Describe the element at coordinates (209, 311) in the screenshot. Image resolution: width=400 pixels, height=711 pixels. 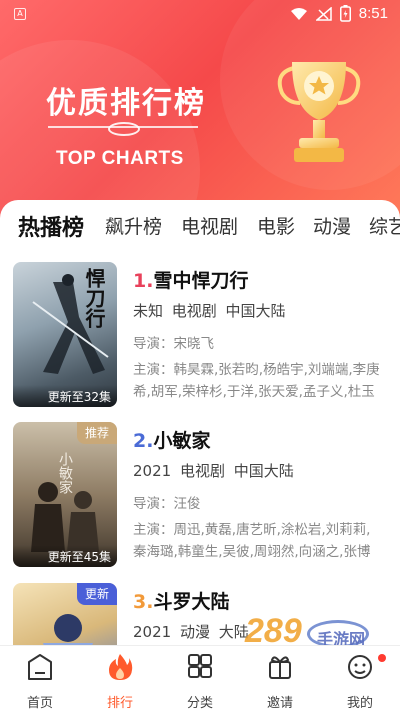
I see `show-meta: 未知 电视剧 中国大陆` at that location.